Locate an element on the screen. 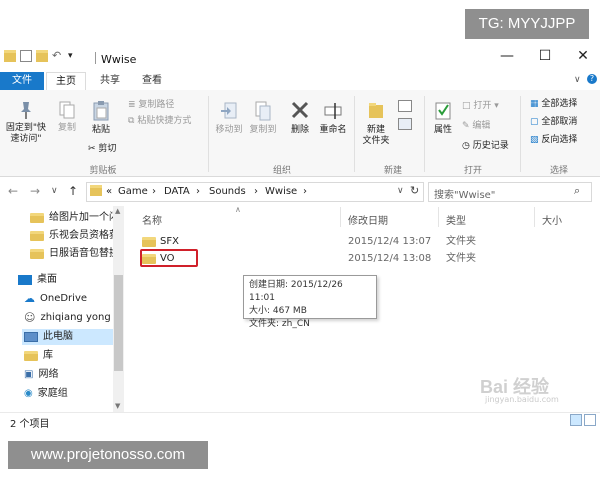 This screenshot has height=480, width=600. nav-scrollbar-thumb is located at coordinates (118, 323).